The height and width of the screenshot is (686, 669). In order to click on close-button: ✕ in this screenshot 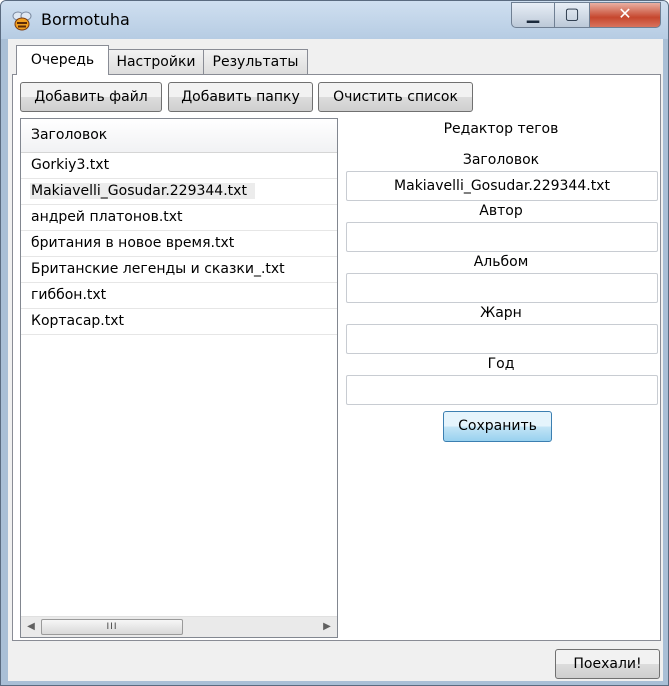, I will do `click(625, 15)`.